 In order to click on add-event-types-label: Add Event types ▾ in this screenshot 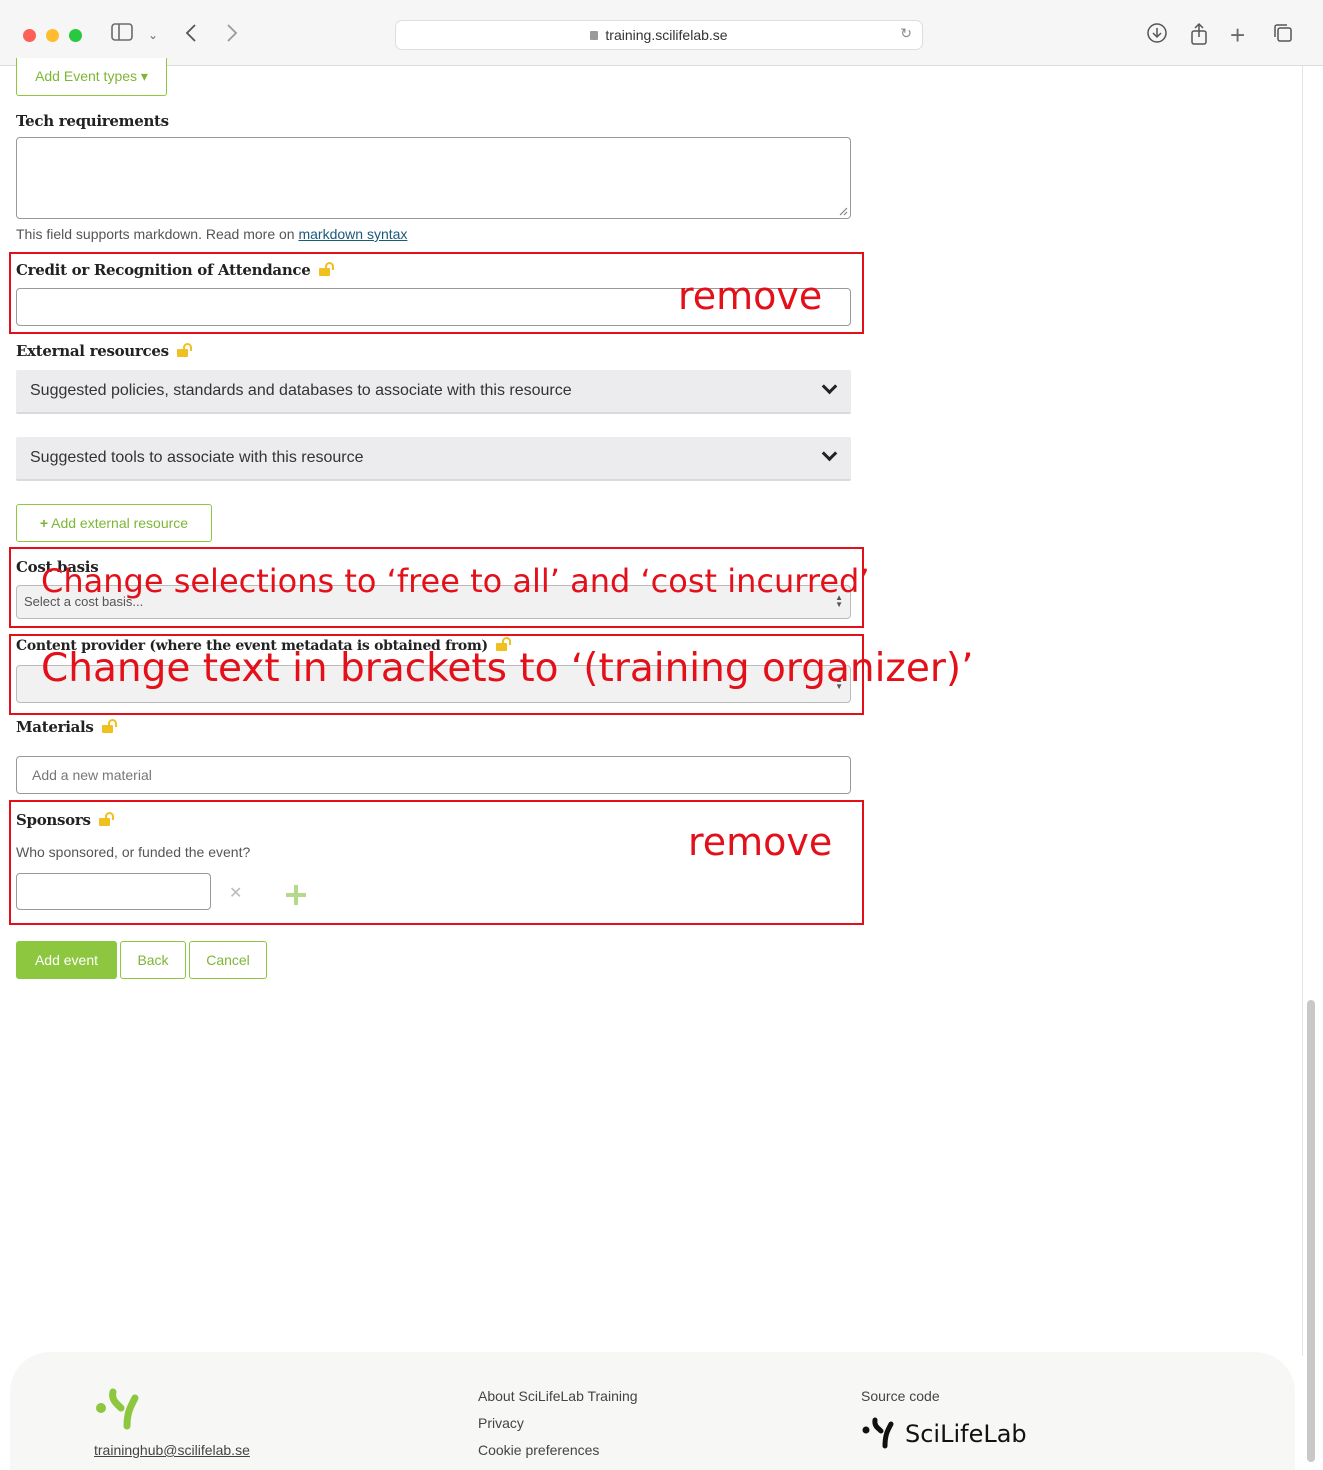, I will do `click(91, 76)`.